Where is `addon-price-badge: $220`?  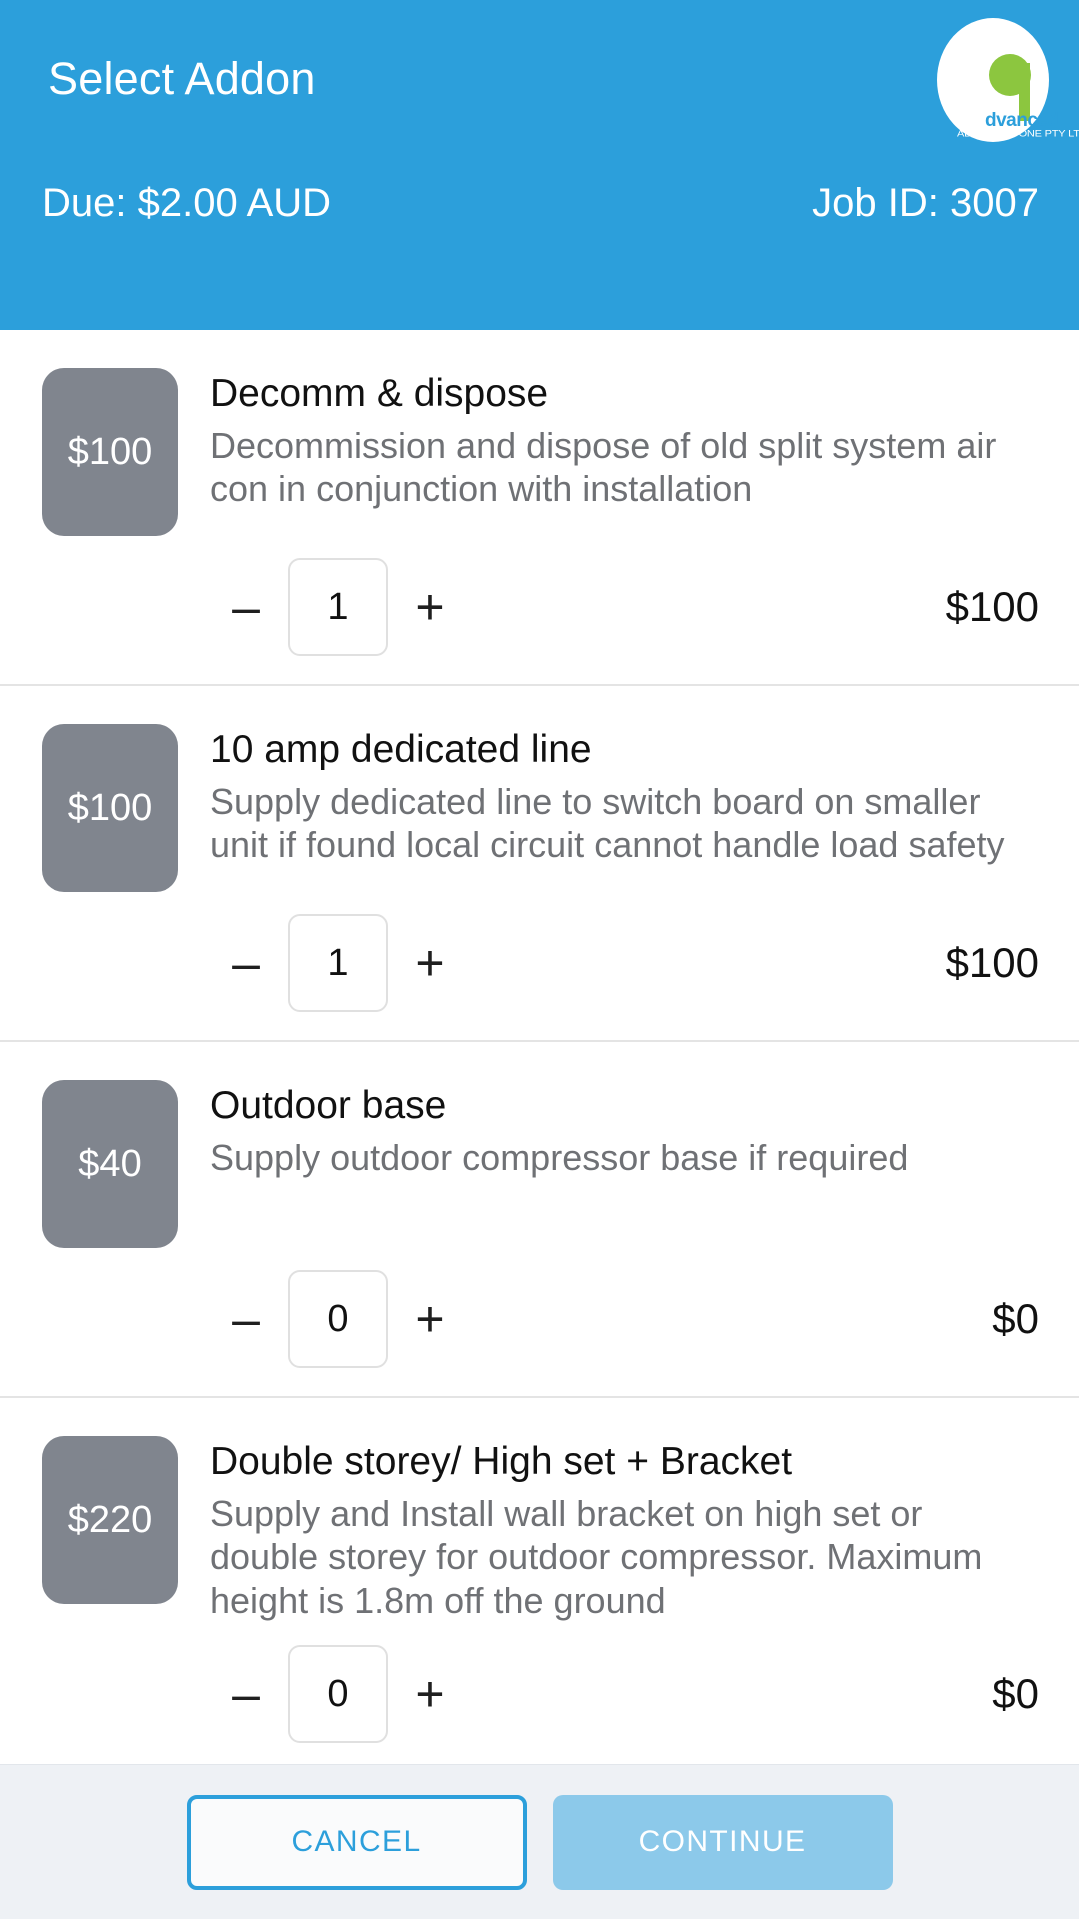
addon-price-badge: $220 is located at coordinates (110, 1520).